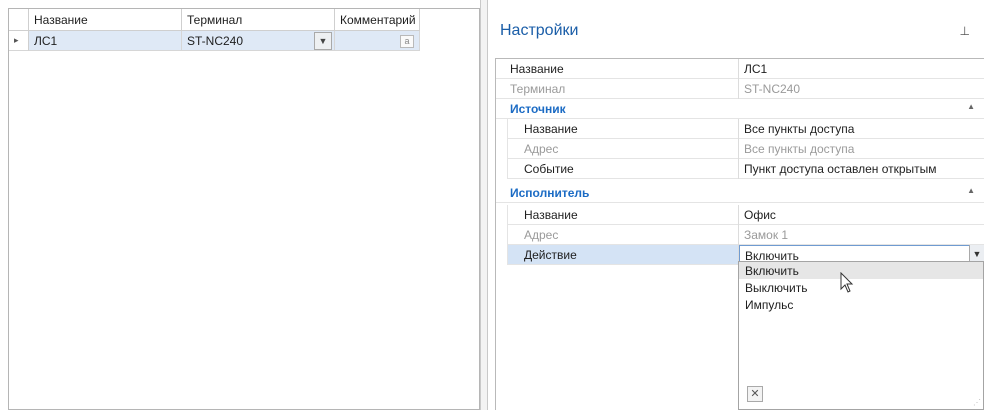  Describe the element at coordinates (377, 20) in the screenshot. I see `column-header-comment: Комментарий` at that location.